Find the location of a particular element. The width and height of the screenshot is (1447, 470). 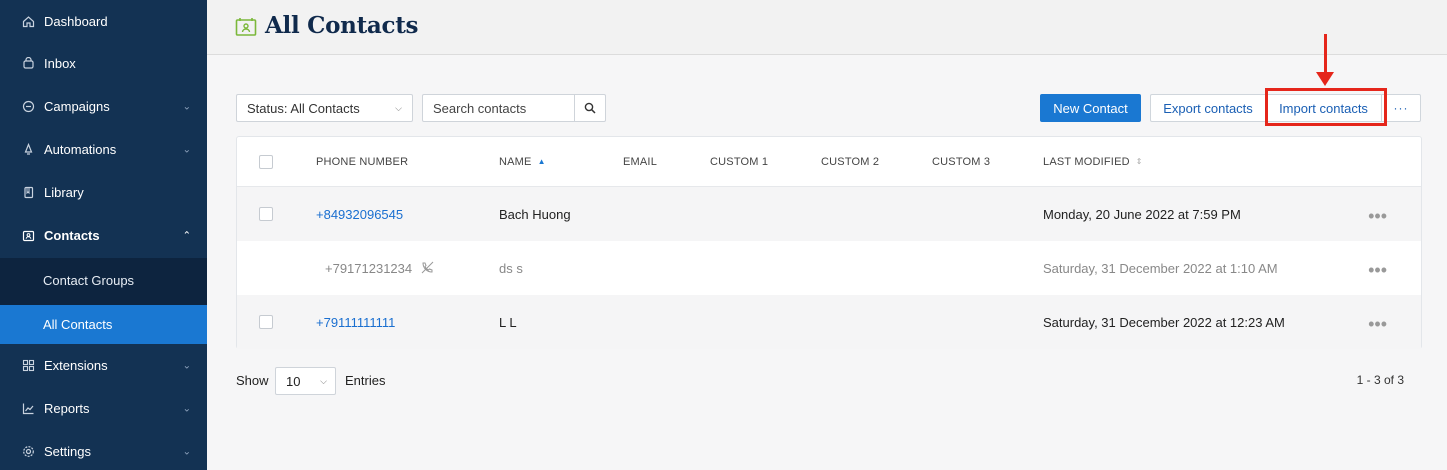

search-icon is located at coordinates (590, 108).